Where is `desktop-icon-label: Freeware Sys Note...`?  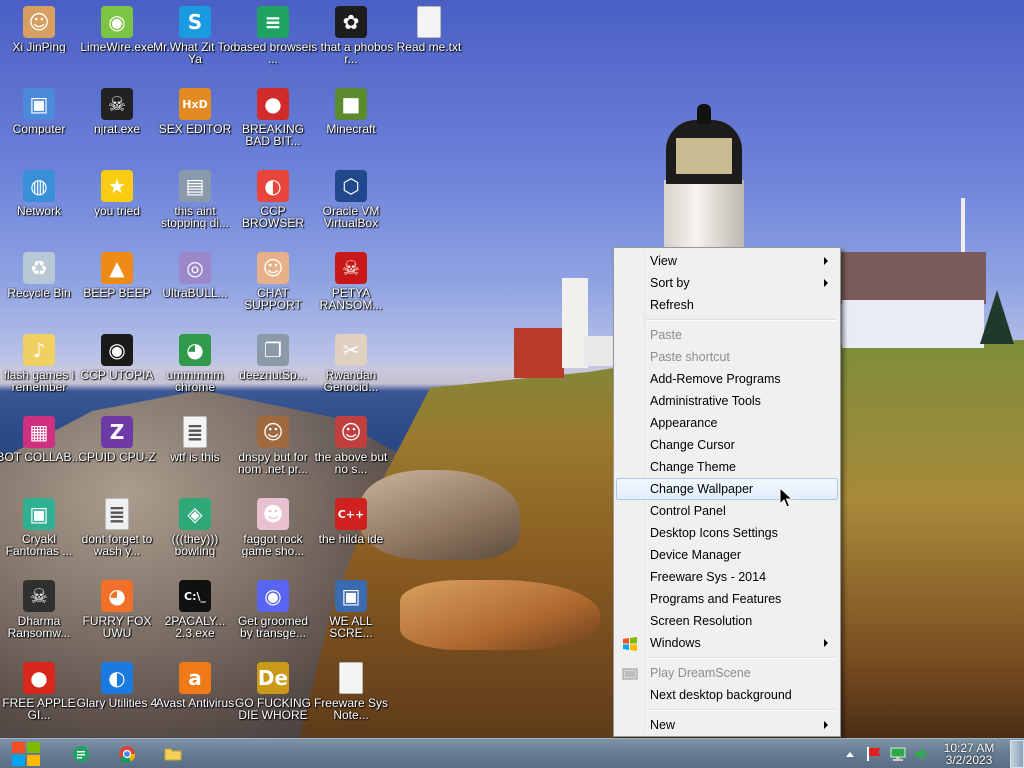 desktop-icon-label: Freeware Sys Note... is located at coordinates (351, 709).